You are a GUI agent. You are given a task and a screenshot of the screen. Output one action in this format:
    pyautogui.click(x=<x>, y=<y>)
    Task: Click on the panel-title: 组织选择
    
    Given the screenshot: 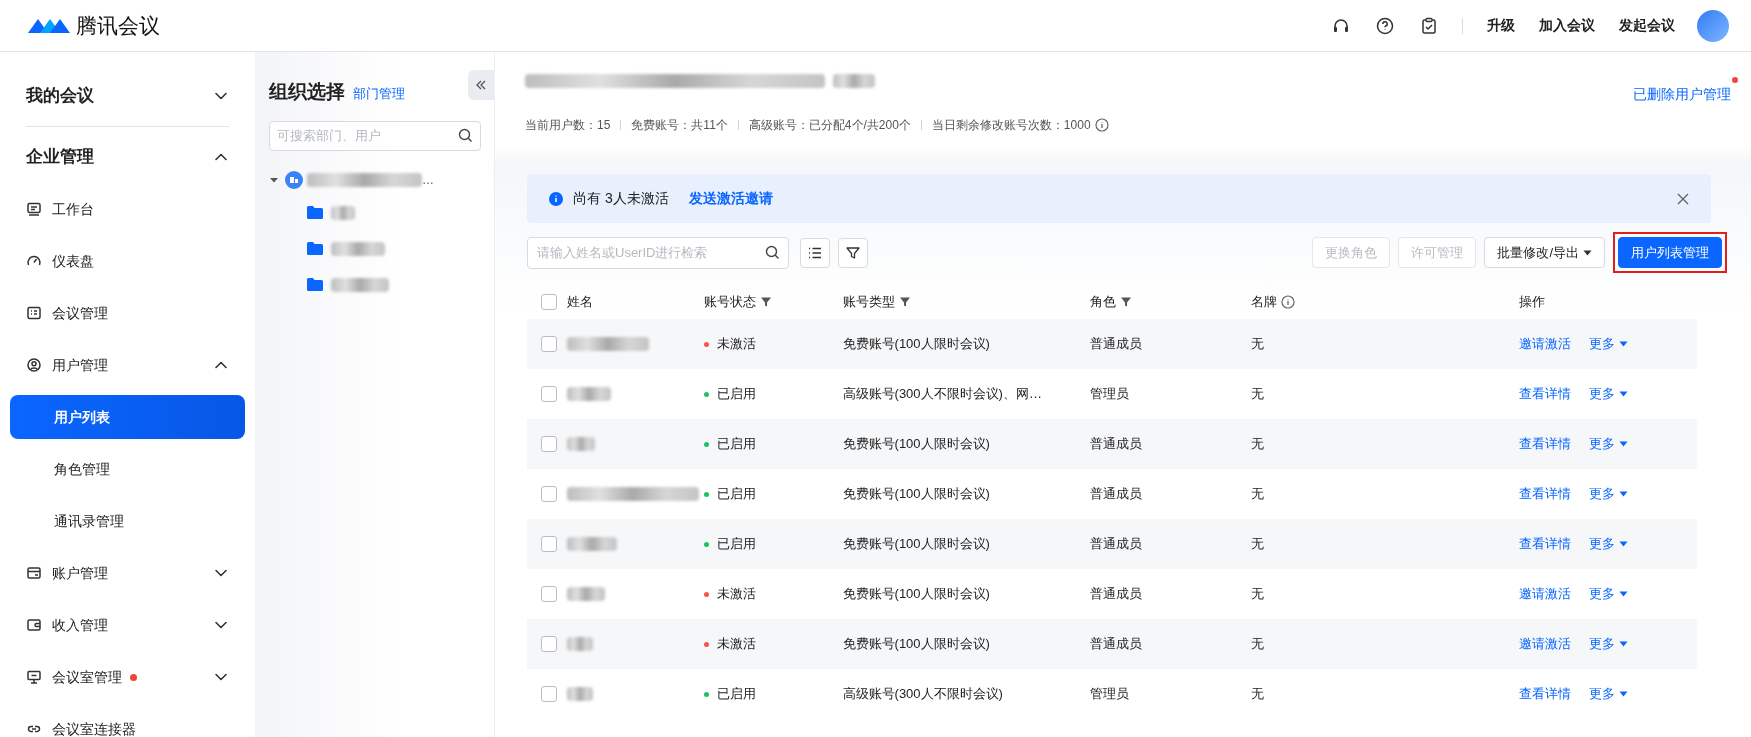 What is the action you would take?
    pyautogui.click(x=307, y=92)
    